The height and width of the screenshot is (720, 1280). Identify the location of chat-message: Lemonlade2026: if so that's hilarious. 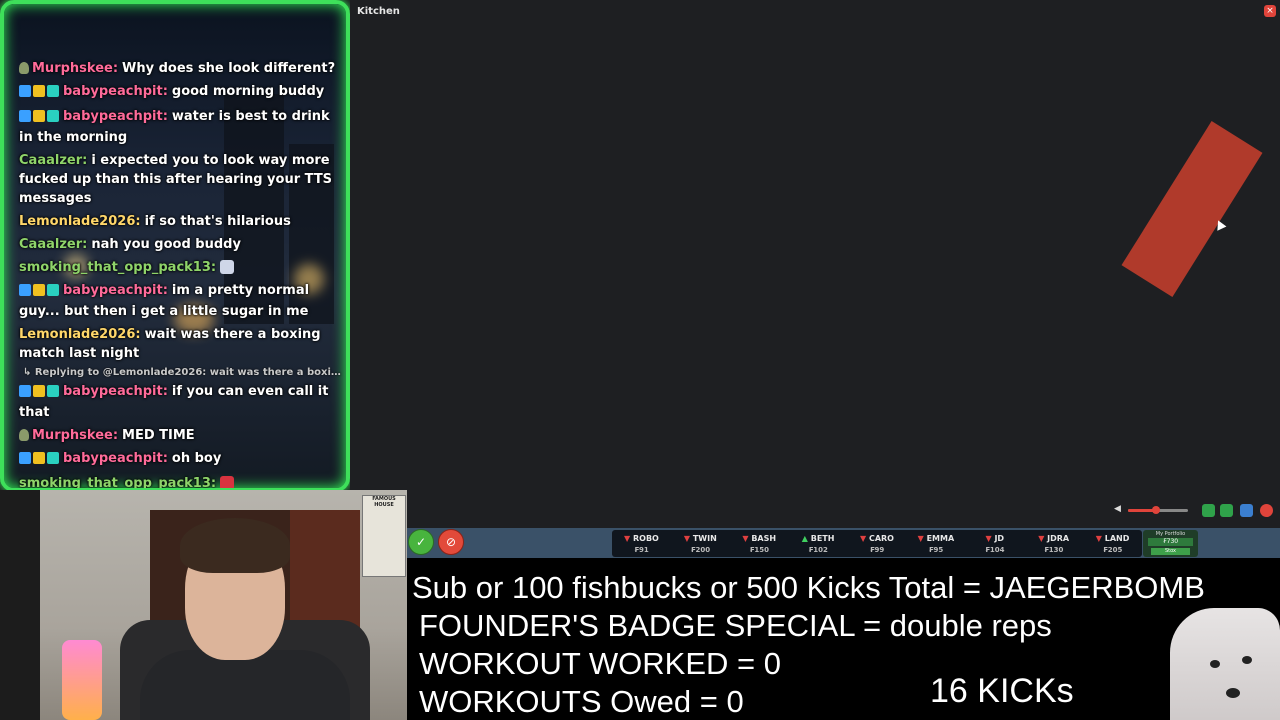
(179, 221).